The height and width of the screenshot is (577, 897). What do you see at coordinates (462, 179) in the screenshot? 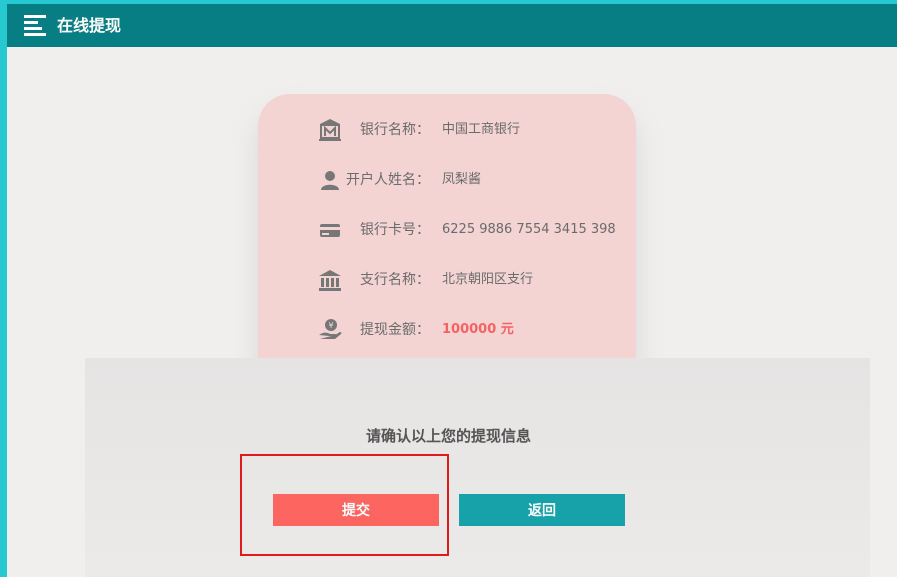
I see `account-holder-value: 凤梨酱` at bounding box center [462, 179].